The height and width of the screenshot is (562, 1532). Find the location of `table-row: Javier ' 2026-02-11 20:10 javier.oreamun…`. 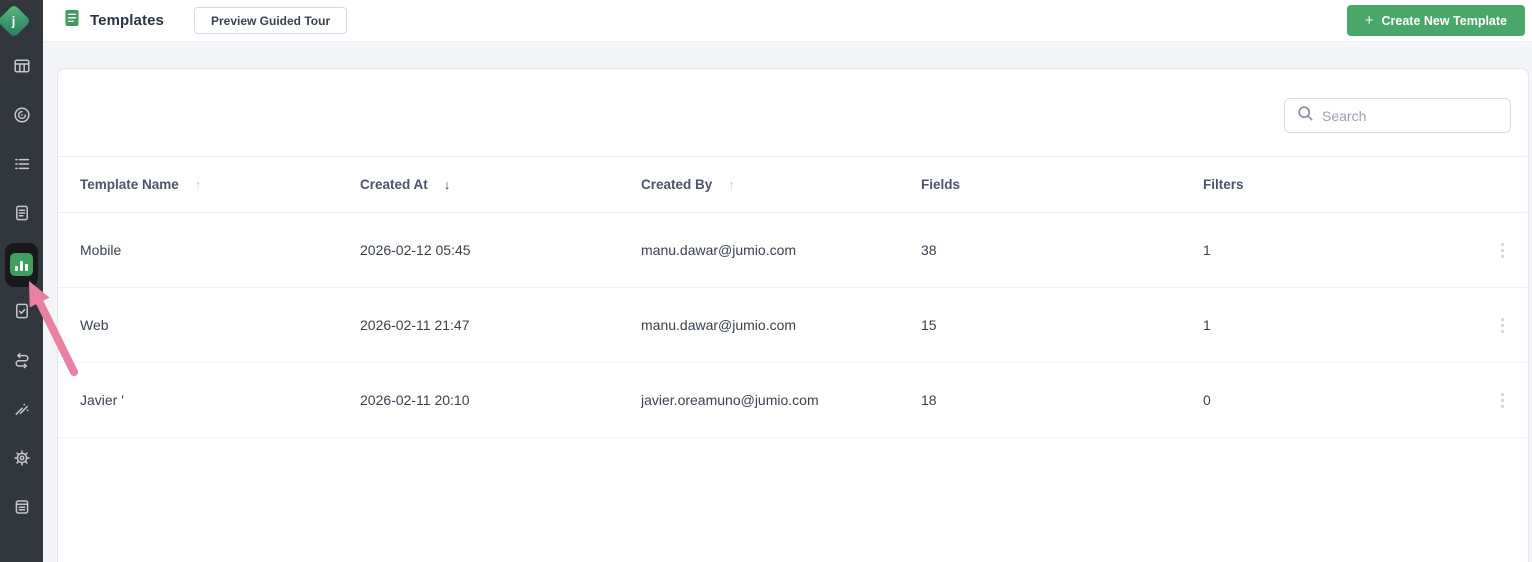

table-row: Javier ' 2026-02-11 20:10 javier.oreamun… is located at coordinates (793, 400).